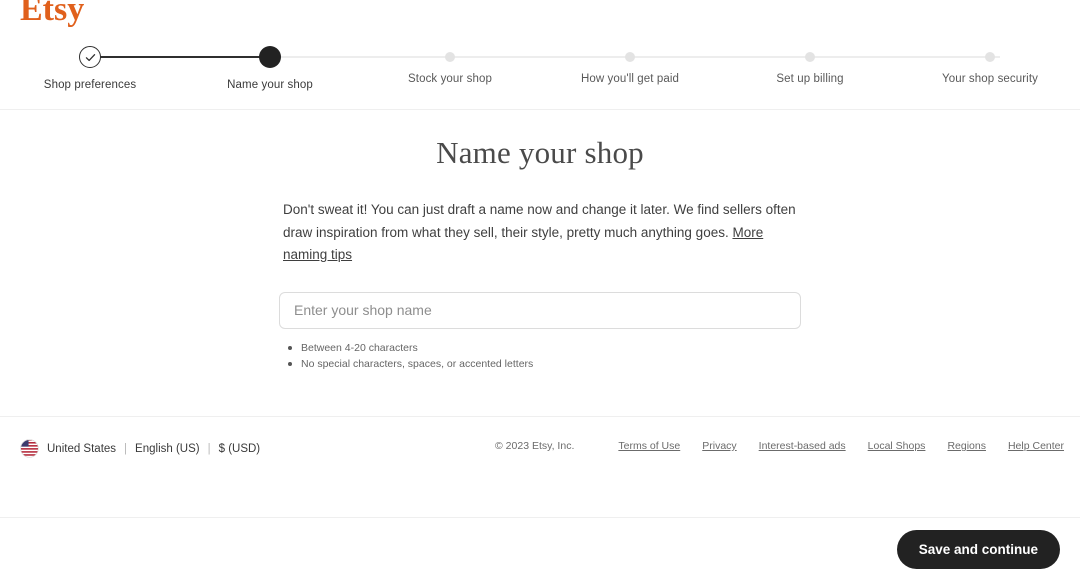 Image resolution: width=1080 pixels, height=573 pixels. I want to click on stepper-step-label: Shop preferences, so click(90, 85).